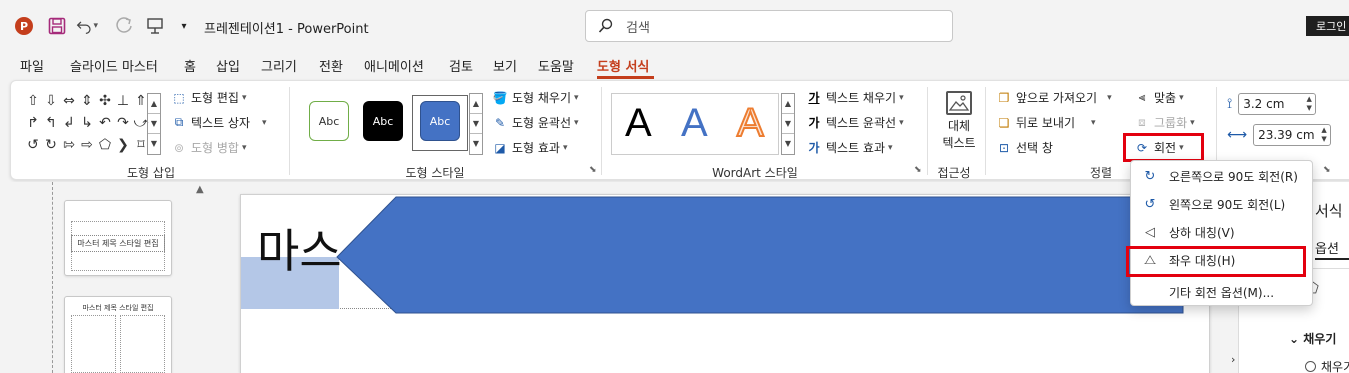 This screenshot has width=1349, height=373. Describe the element at coordinates (1221, 204) in the screenshot. I see `rotate-left-90-item: ↺ 왼쪽으로 90도 회전(L)` at that location.